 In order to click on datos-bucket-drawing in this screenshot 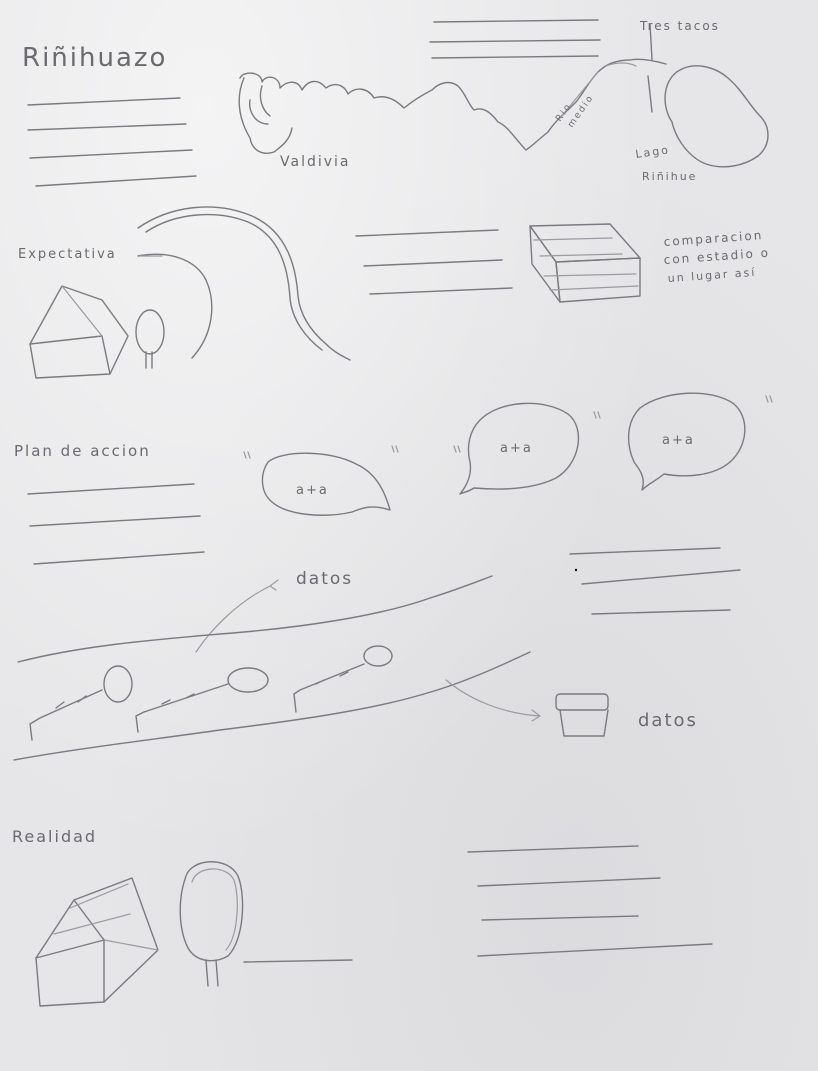, I will do `click(582, 715)`.